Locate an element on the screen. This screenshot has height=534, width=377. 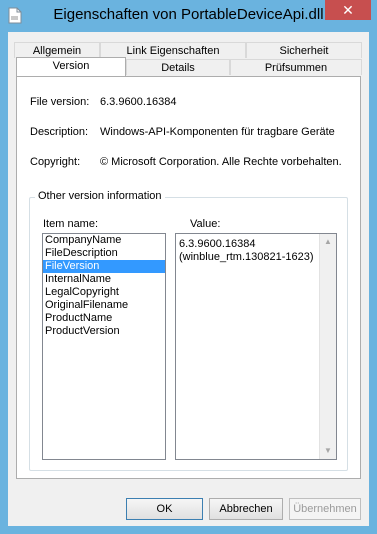
window-title: Eigenschaften von PortableDeviceApi.dll is located at coordinates (188, 14).